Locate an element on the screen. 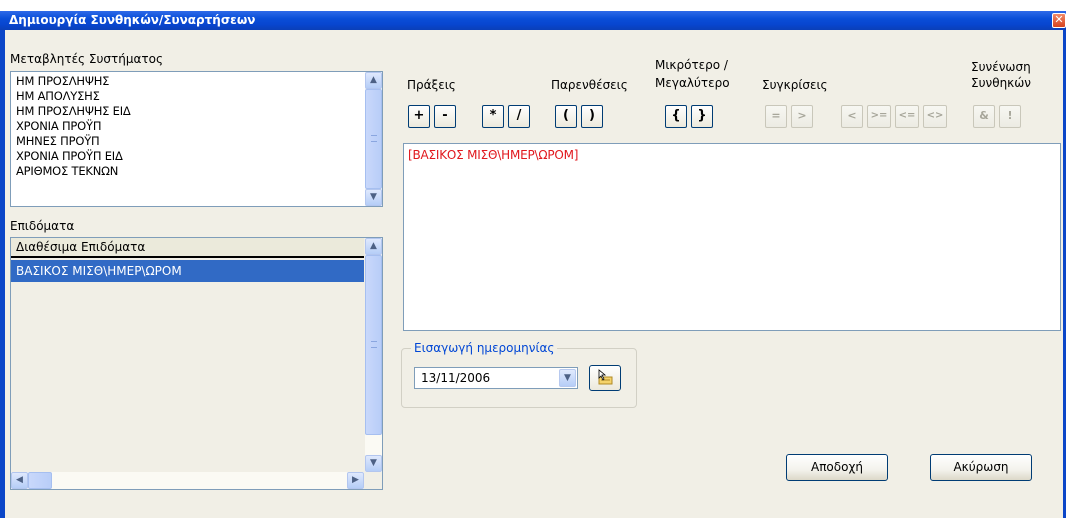 The width and height of the screenshot is (1066, 518). conjunction-label-2: Συνθηκών is located at coordinates (1001, 83).